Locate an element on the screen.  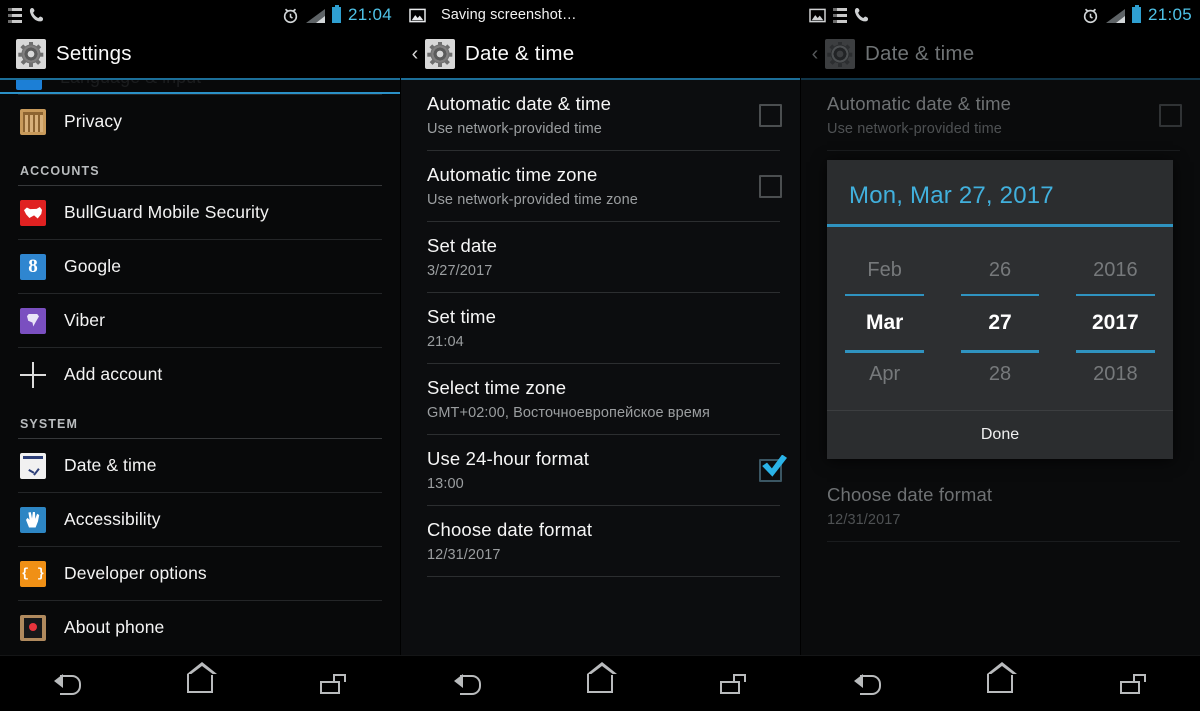
status-clock: 21:04 is located at coordinates (369, 14).